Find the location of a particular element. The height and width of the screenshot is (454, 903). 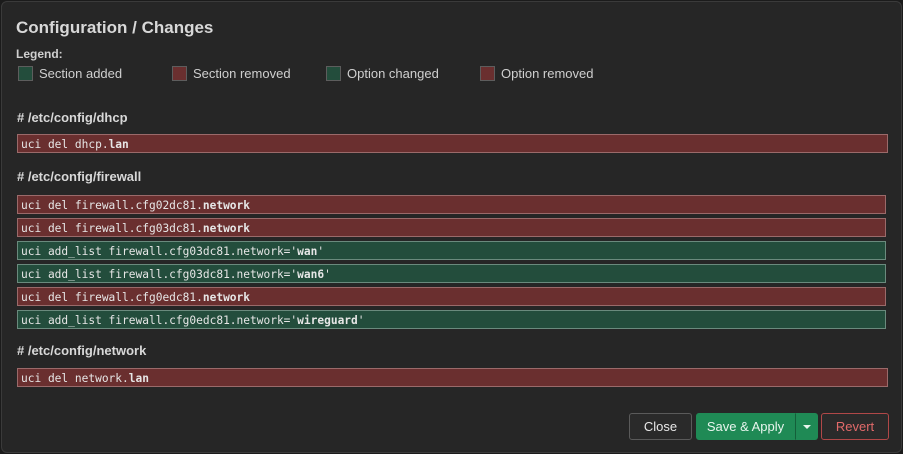

legend-option-changed: Option changed is located at coordinates (382, 73).